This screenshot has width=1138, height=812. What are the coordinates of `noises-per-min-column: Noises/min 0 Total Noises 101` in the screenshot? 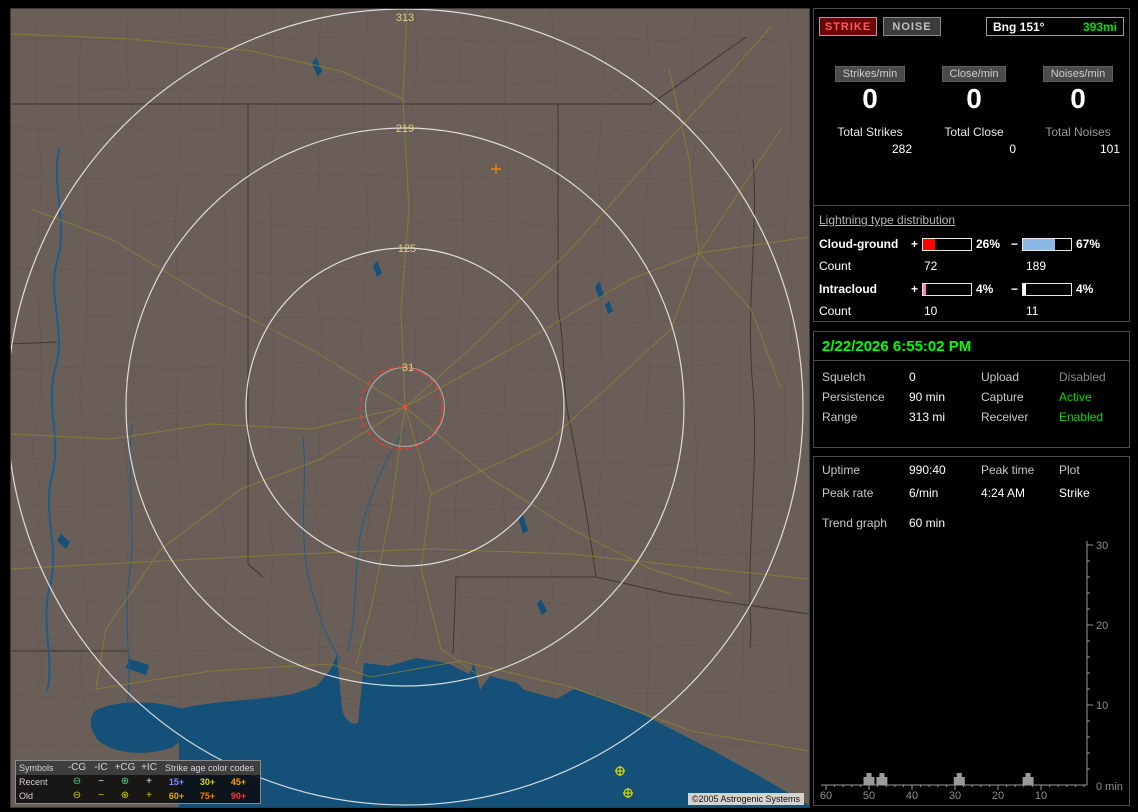 It's located at (1078, 110).